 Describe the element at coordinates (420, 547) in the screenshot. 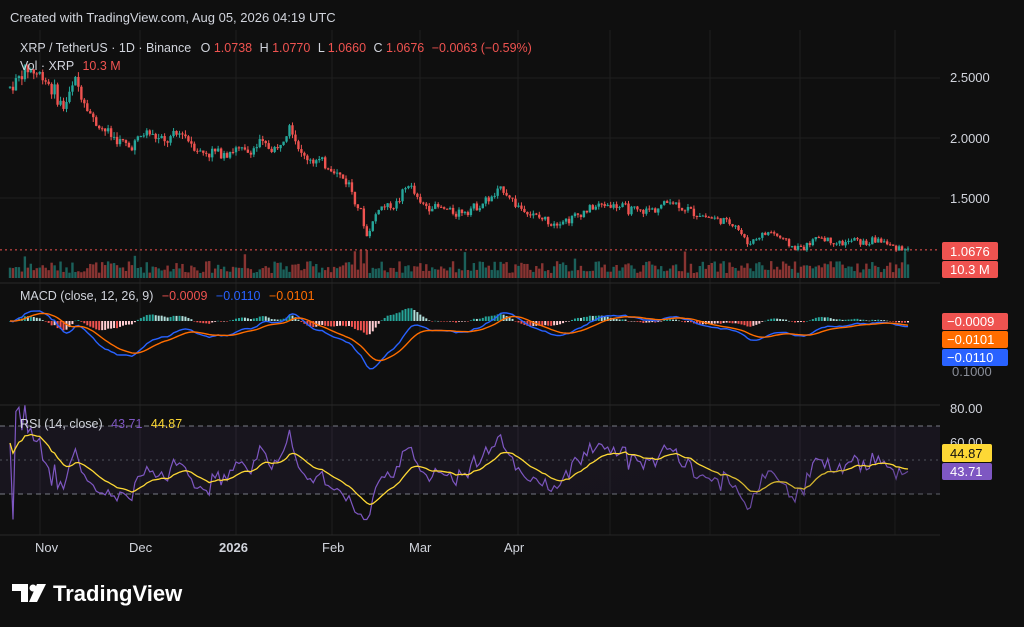

I see `x-tick-mar: Mar` at that location.